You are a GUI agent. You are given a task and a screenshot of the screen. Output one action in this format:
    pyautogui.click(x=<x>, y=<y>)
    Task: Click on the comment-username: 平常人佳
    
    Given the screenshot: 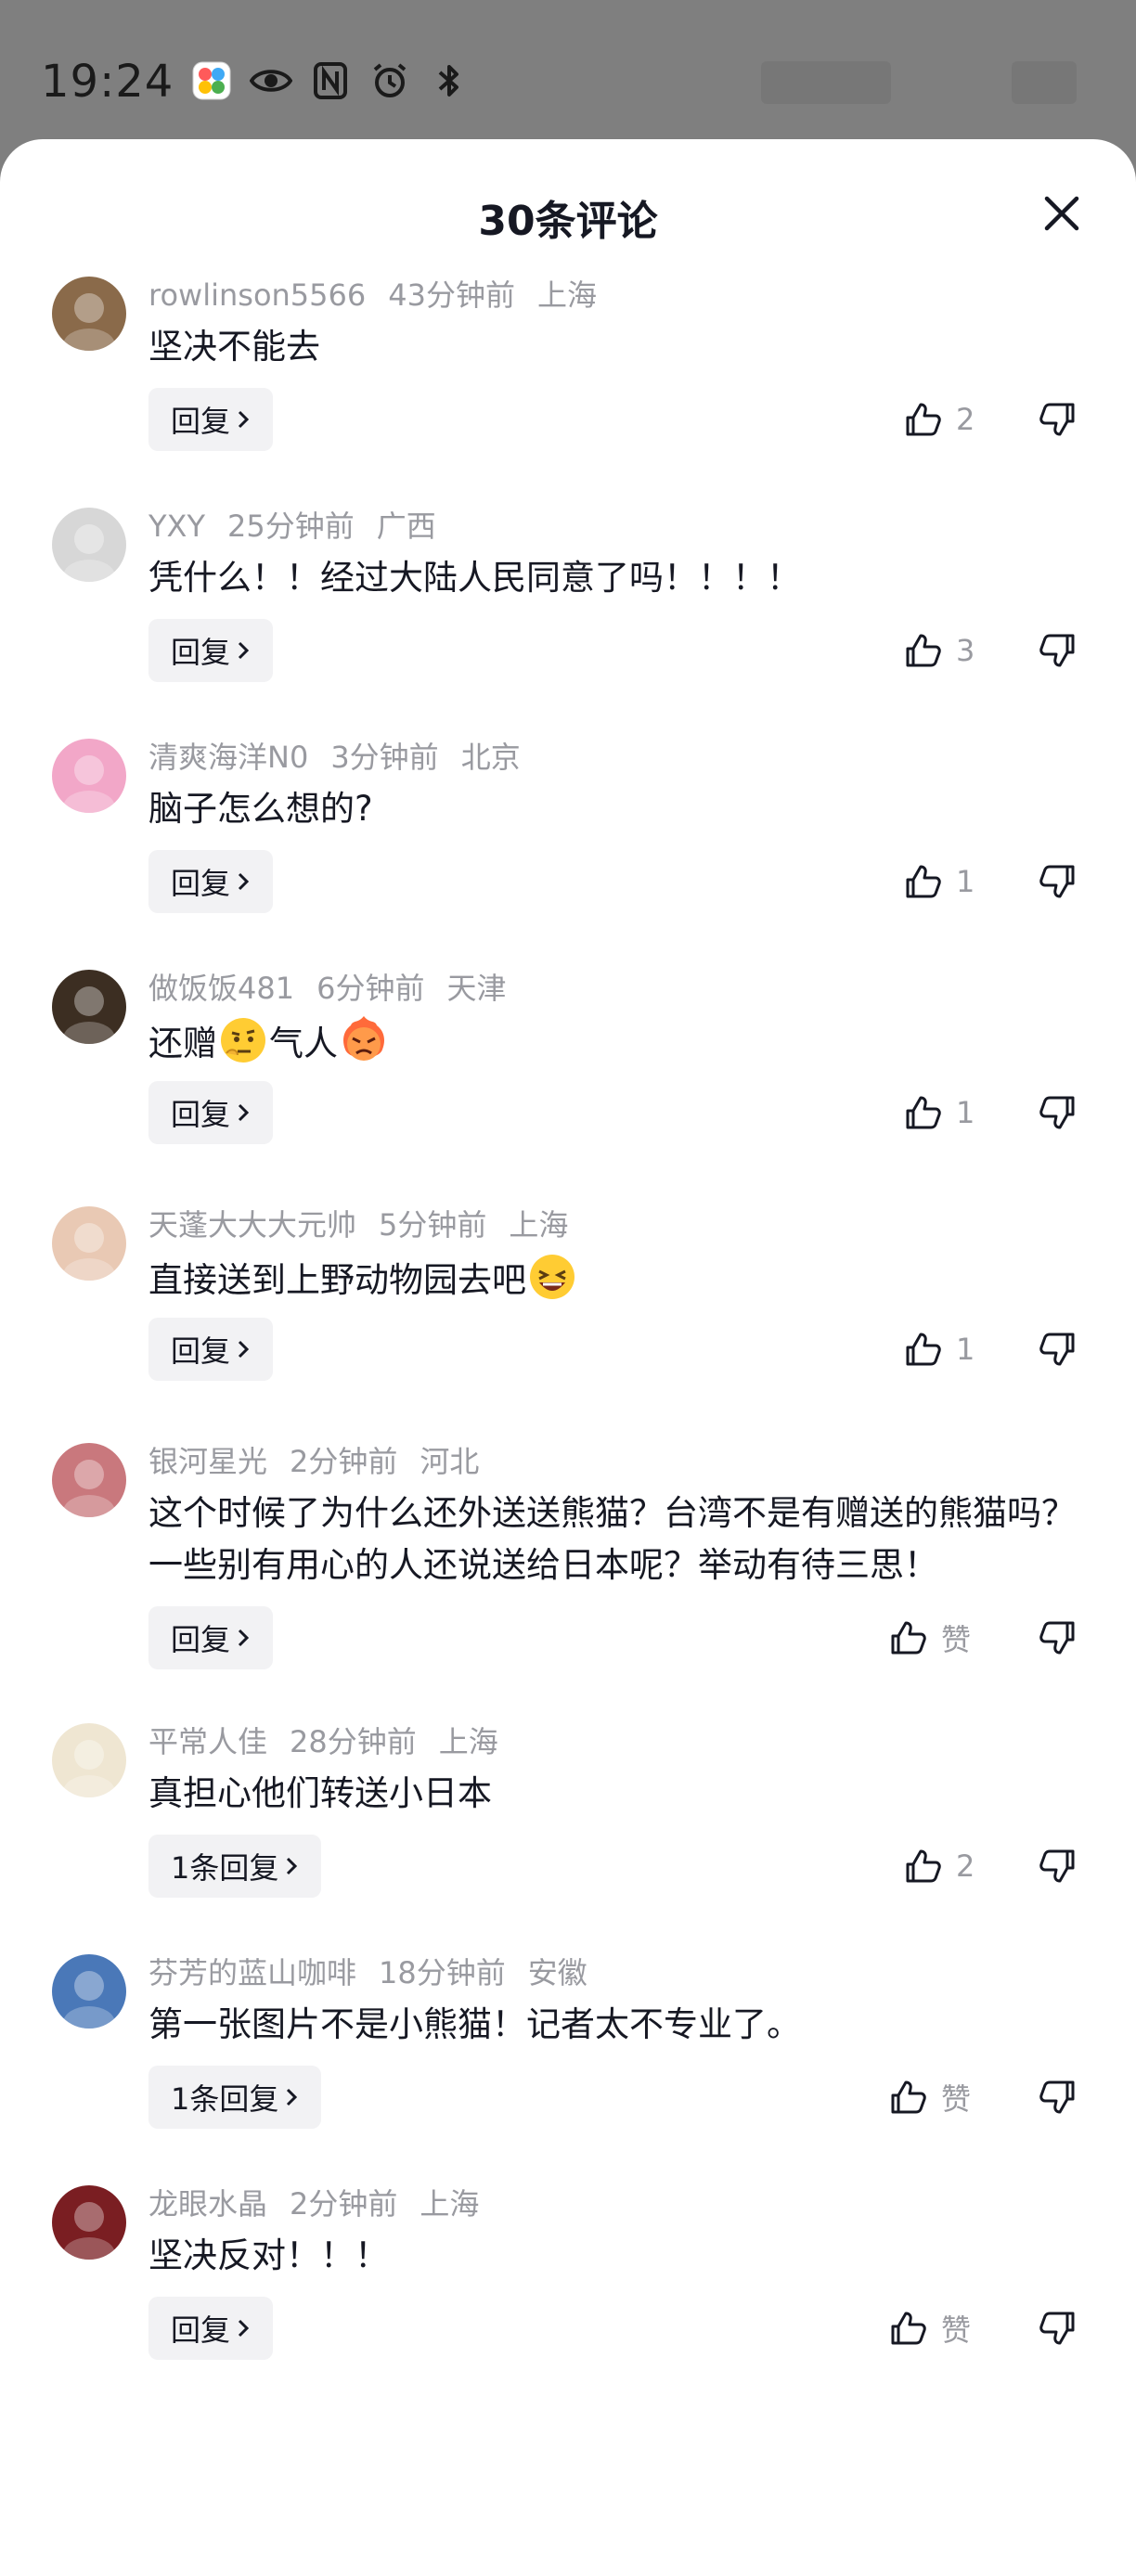 What is the action you would take?
    pyautogui.click(x=207, y=1741)
    